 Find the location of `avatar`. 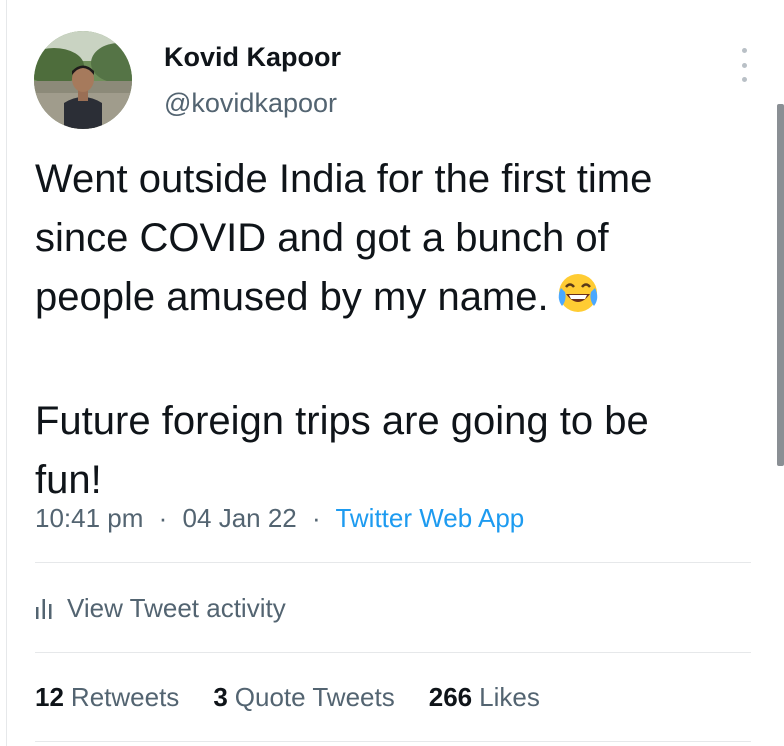

avatar is located at coordinates (83, 80).